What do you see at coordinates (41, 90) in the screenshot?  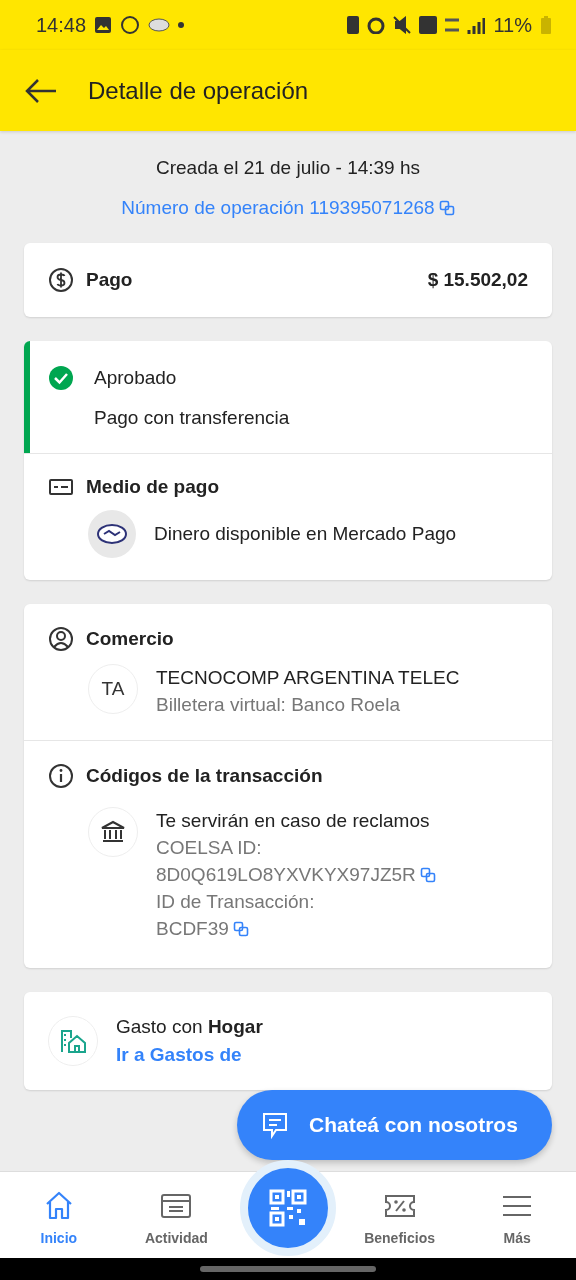 I see `back-arrow-icon` at bounding box center [41, 90].